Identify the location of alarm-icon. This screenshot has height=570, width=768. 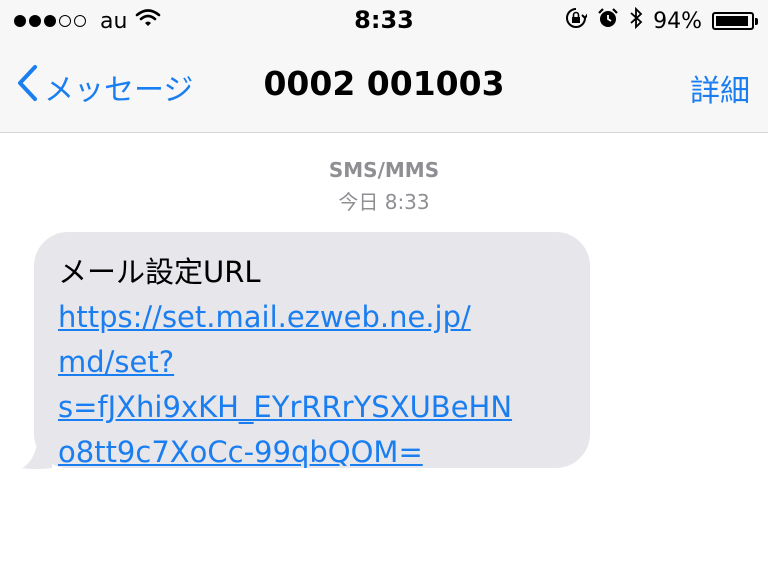
(608, 21).